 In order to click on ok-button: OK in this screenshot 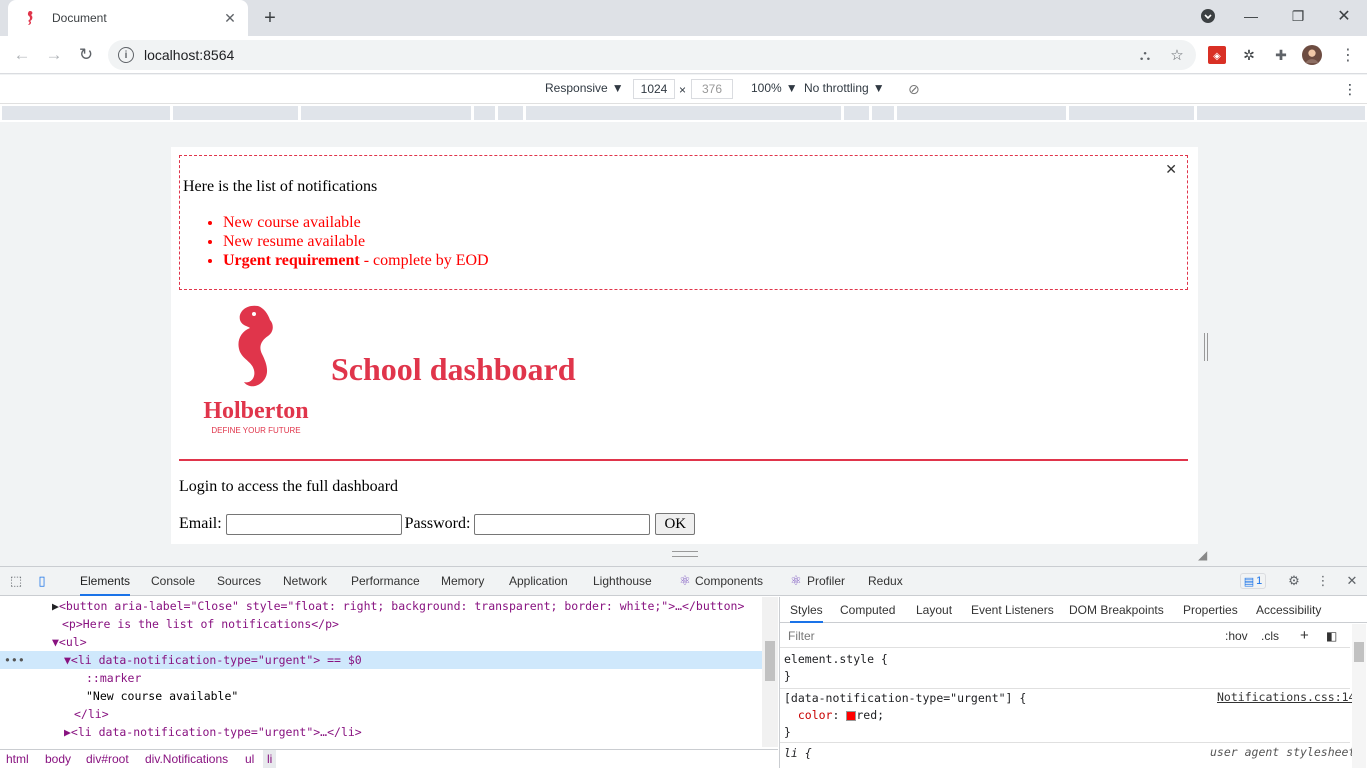, I will do `click(675, 524)`.